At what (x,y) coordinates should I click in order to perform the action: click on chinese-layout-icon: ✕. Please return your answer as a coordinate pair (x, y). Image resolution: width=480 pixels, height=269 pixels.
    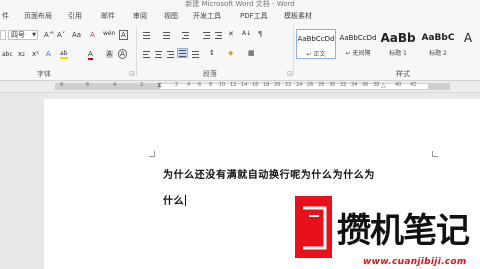
    Looking at the image, I should click on (231, 34).